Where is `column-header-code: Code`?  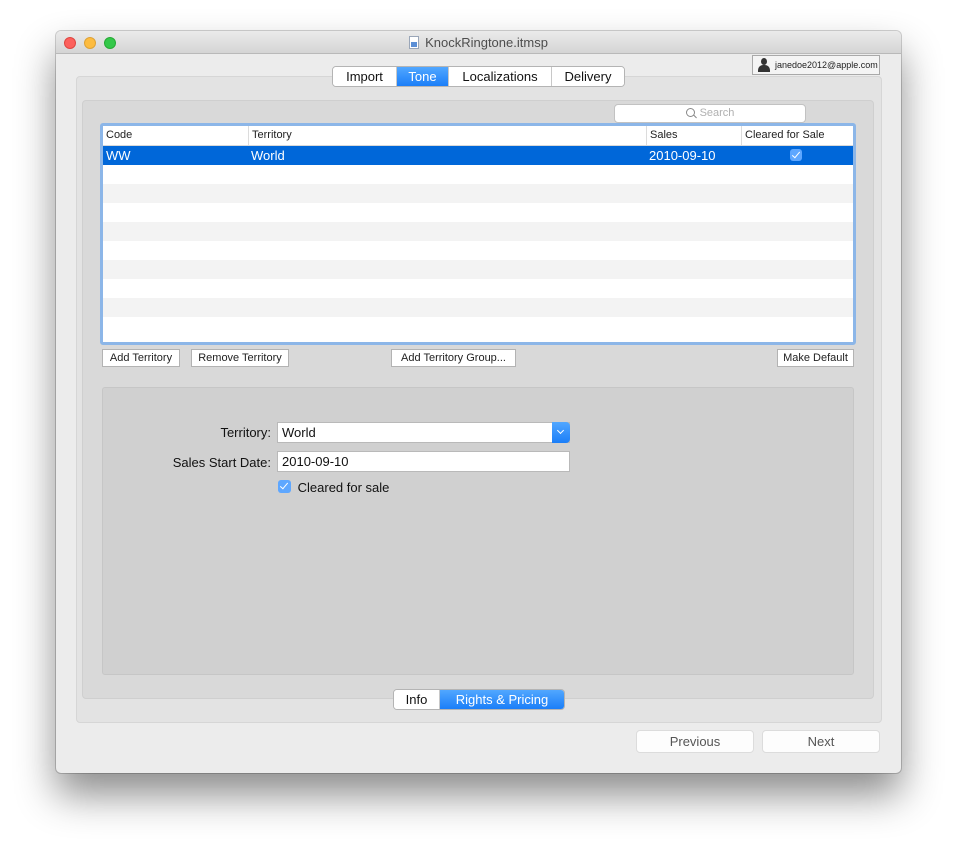
column-header-code: Code is located at coordinates (175, 135).